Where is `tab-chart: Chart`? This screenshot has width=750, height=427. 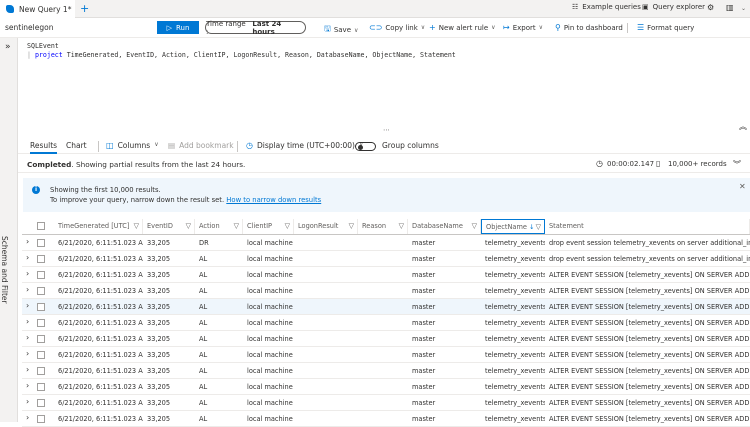 tab-chart: Chart is located at coordinates (76, 145).